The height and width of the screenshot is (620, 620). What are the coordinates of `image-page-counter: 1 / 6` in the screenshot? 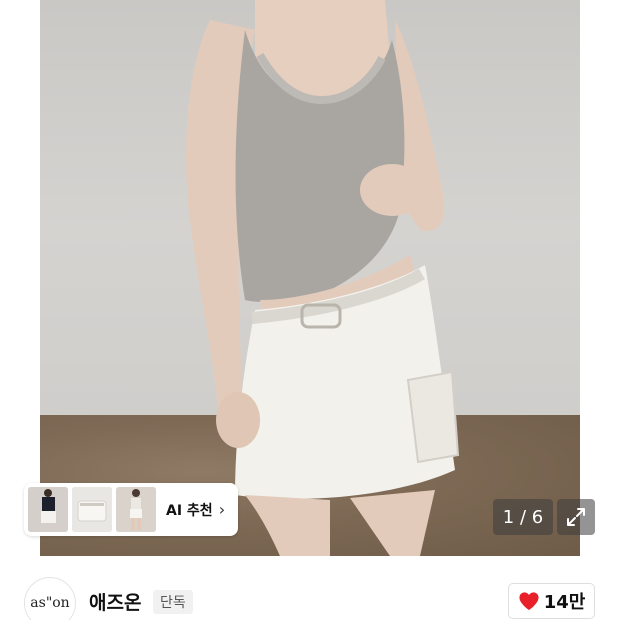 It's located at (523, 517).